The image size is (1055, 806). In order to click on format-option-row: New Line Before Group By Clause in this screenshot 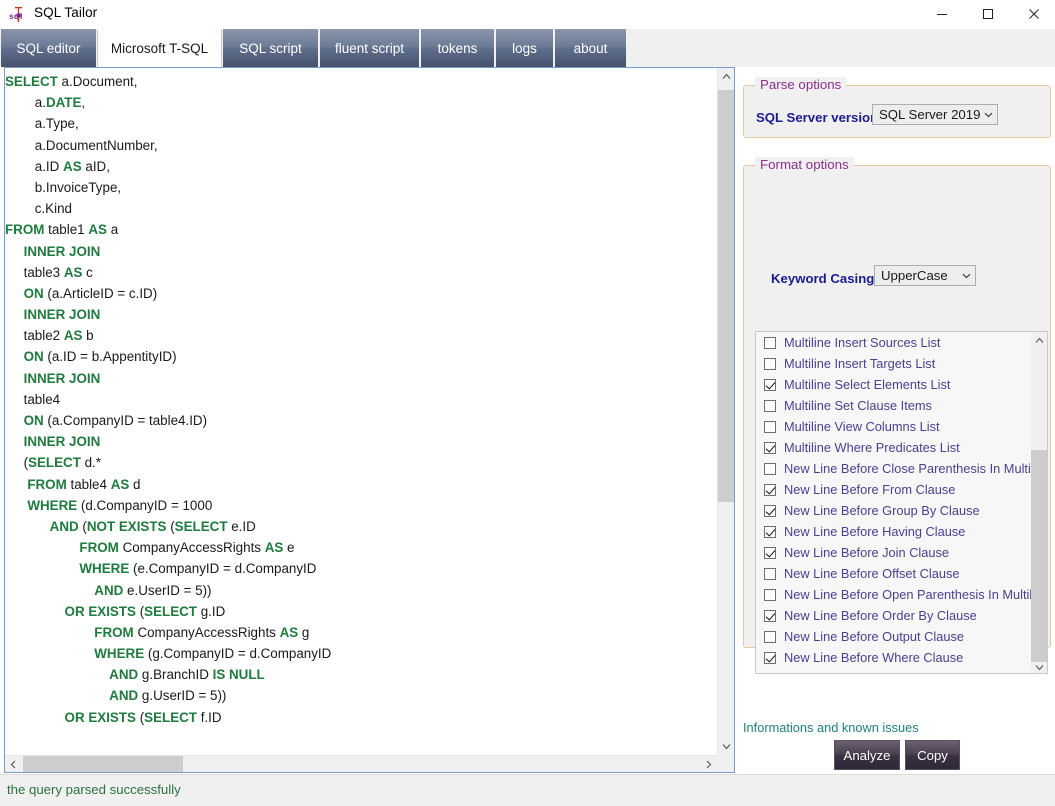, I will do `click(894, 510)`.